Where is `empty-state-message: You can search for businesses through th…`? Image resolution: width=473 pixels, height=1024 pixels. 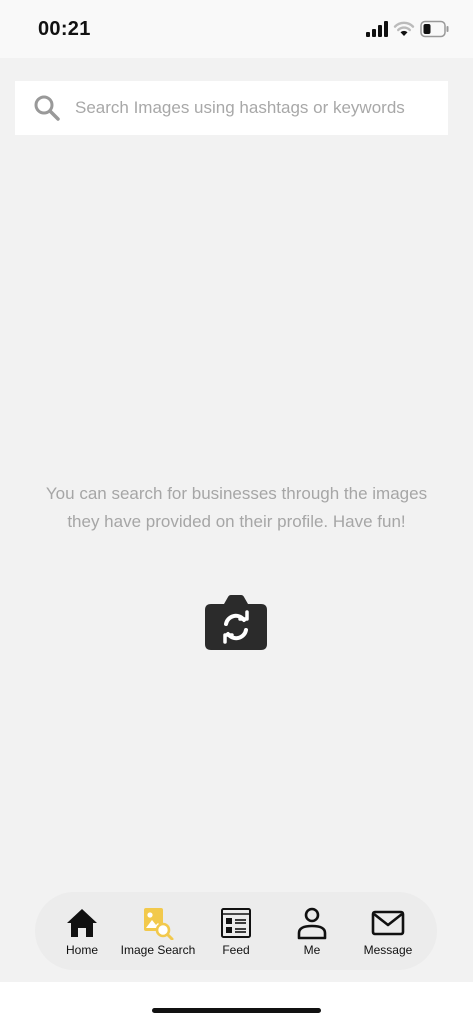 empty-state-message: You can search for businesses through th… is located at coordinates (236, 507).